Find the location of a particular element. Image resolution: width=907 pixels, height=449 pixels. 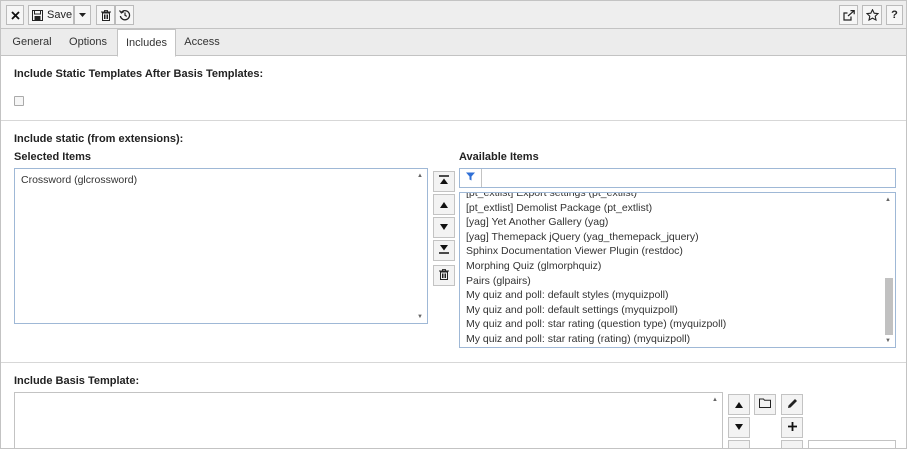

save-dropdown-button is located at coordinates (82, 15).